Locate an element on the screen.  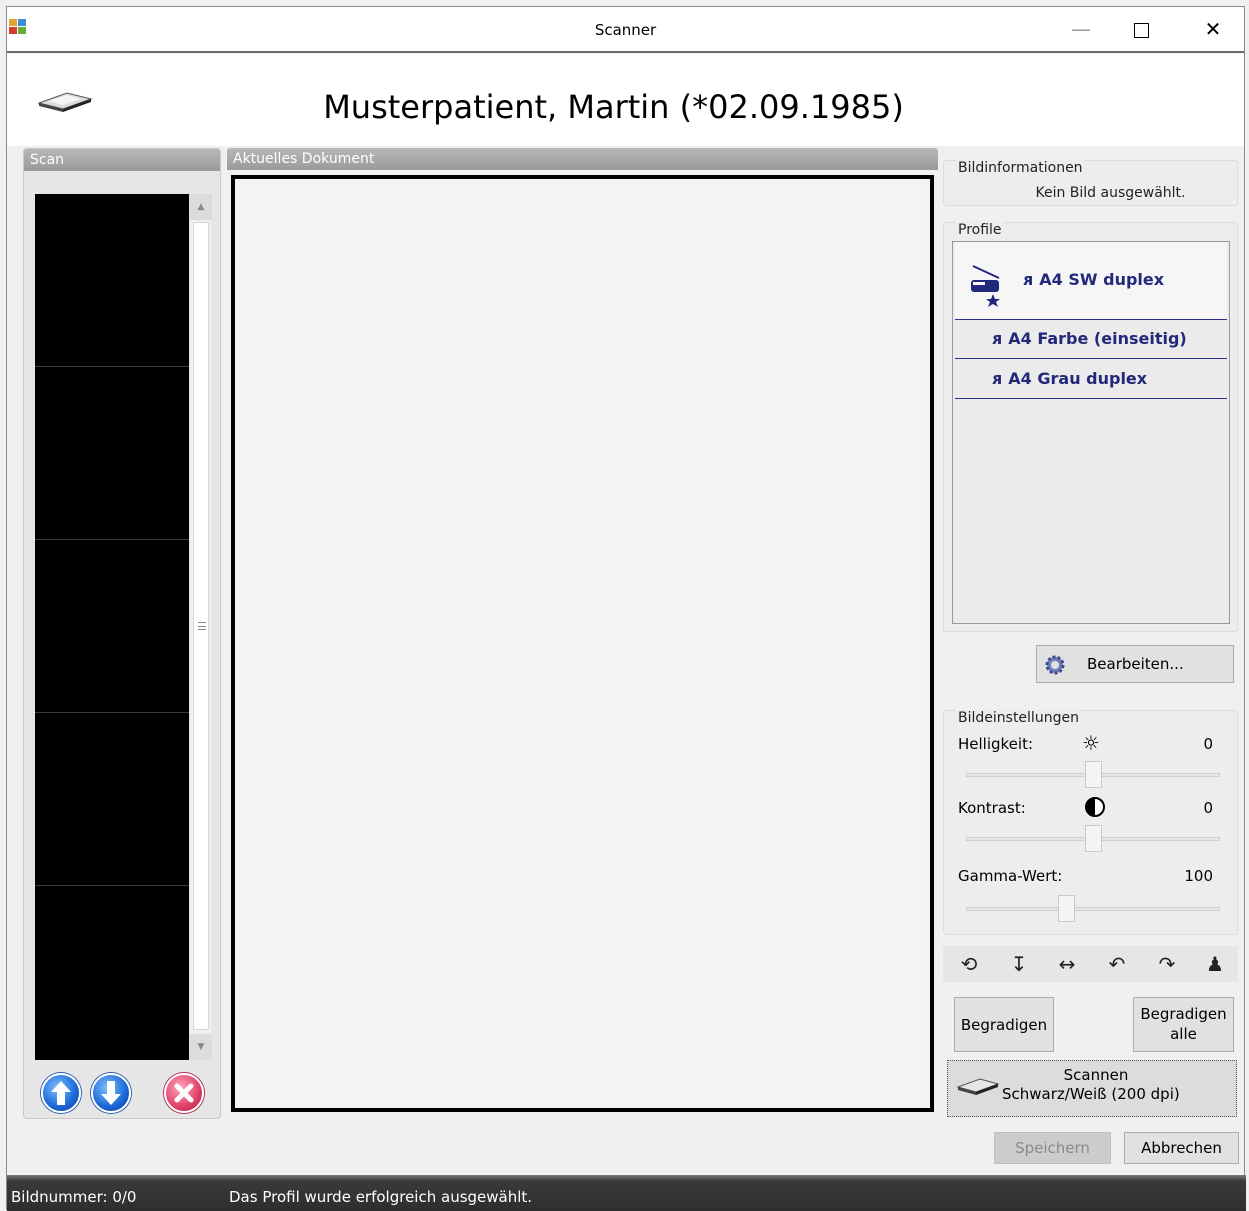
rotate-left-icon: ↶ is located at coordinates (1117, 964).